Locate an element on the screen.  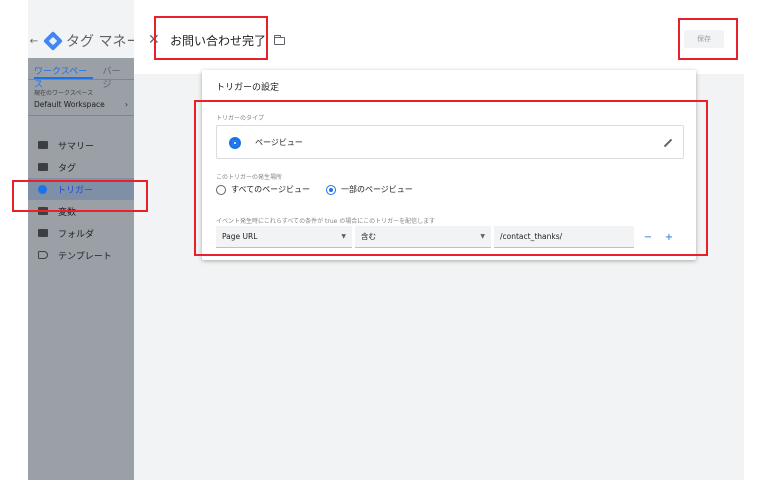
pencil-icon is located at coordinates (668, 143).